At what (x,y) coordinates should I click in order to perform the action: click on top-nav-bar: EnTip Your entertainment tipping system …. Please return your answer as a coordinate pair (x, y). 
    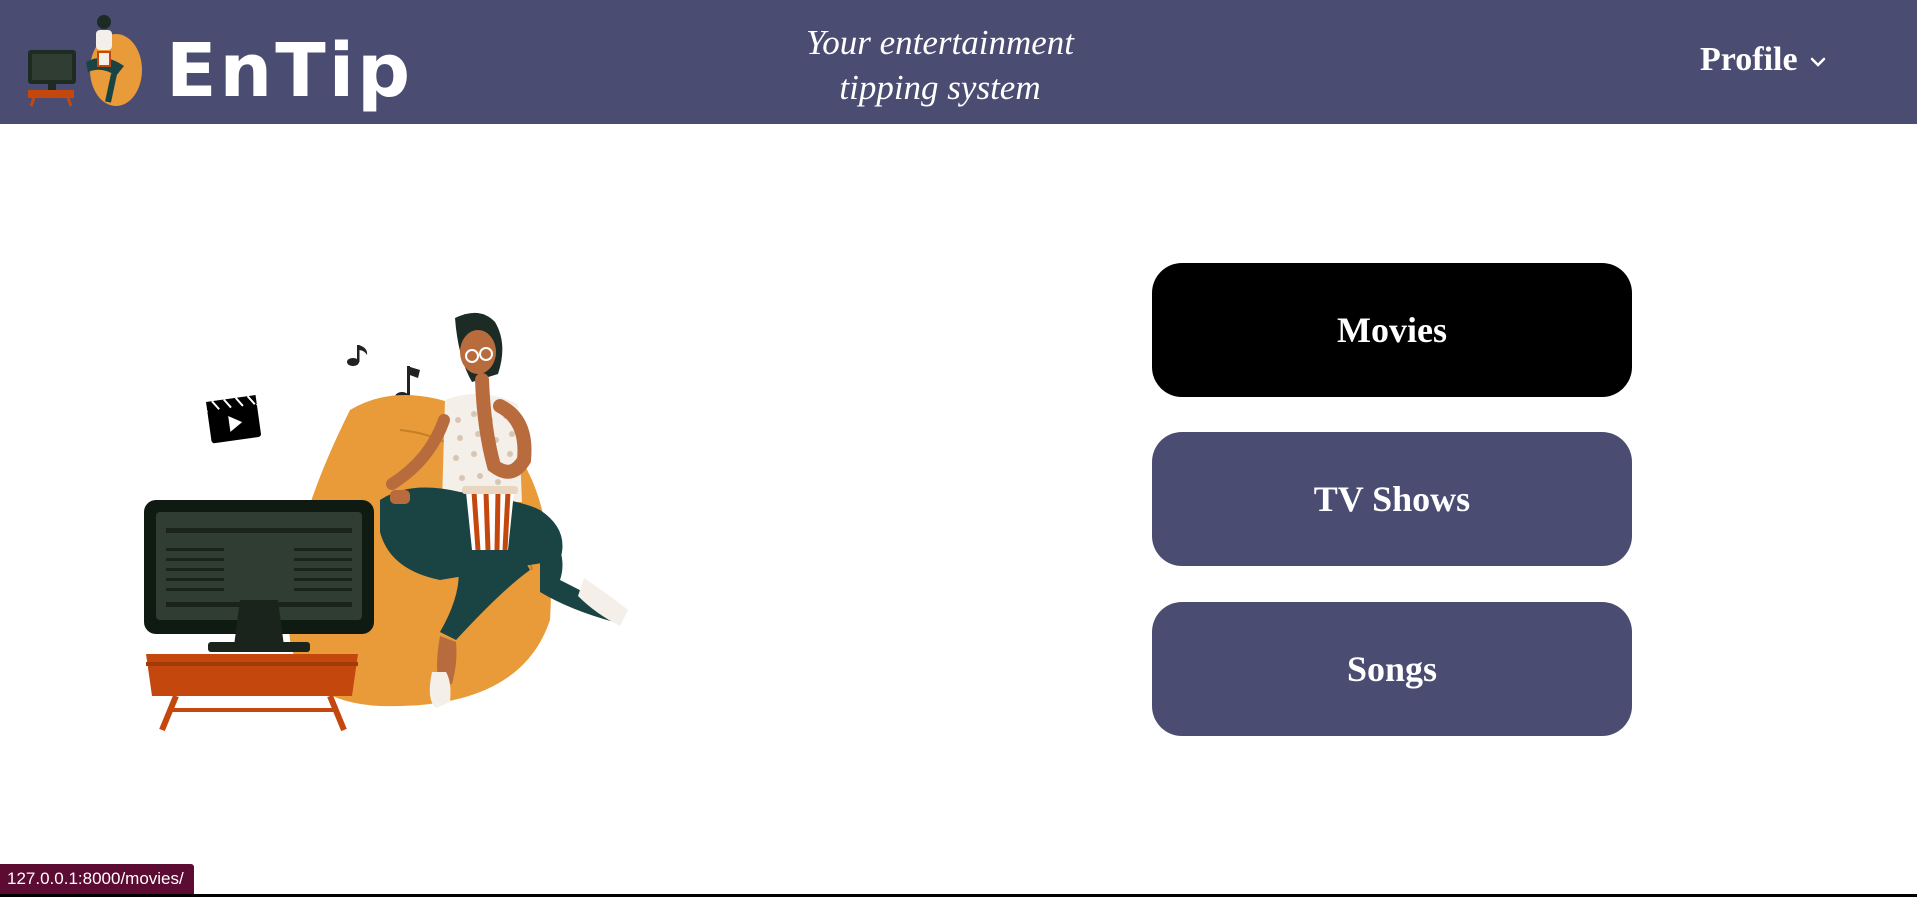
    Looking at the image, I should click on (958, 62).